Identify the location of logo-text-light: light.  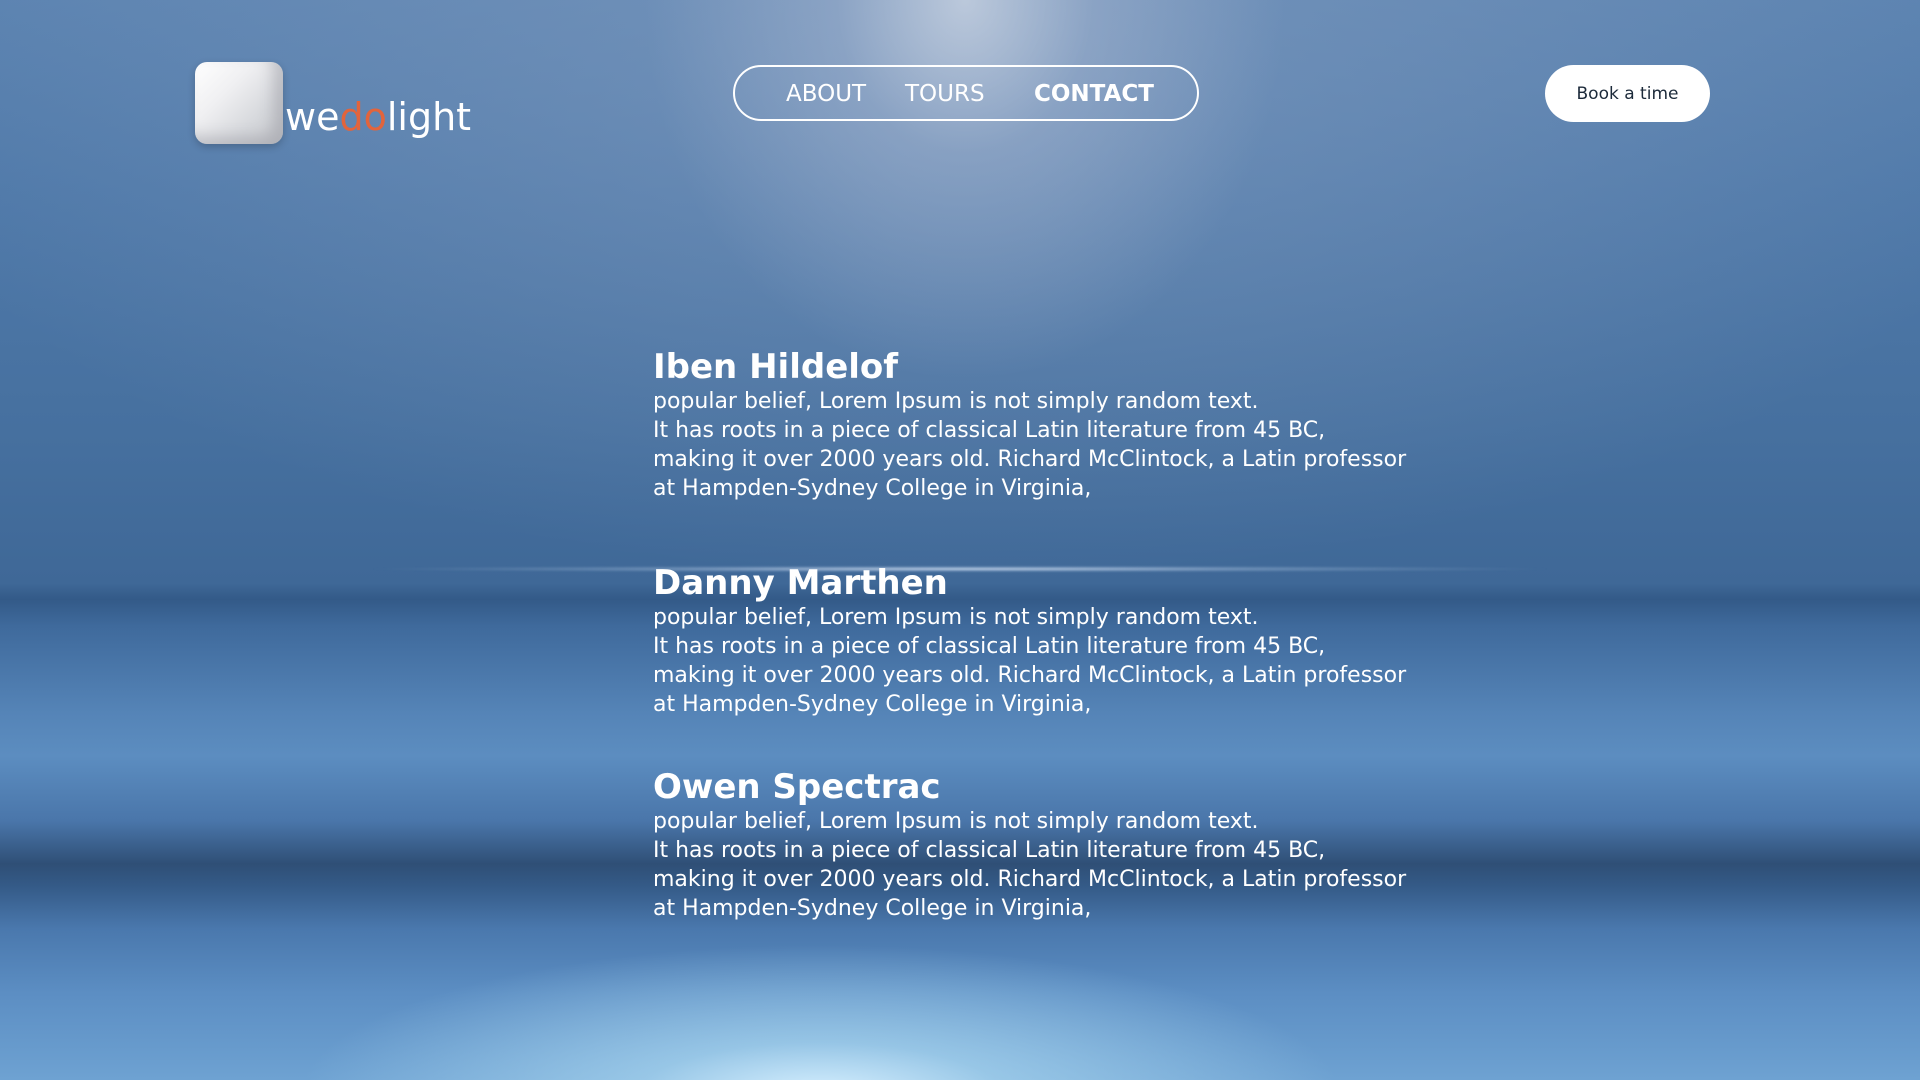
(429, 117).